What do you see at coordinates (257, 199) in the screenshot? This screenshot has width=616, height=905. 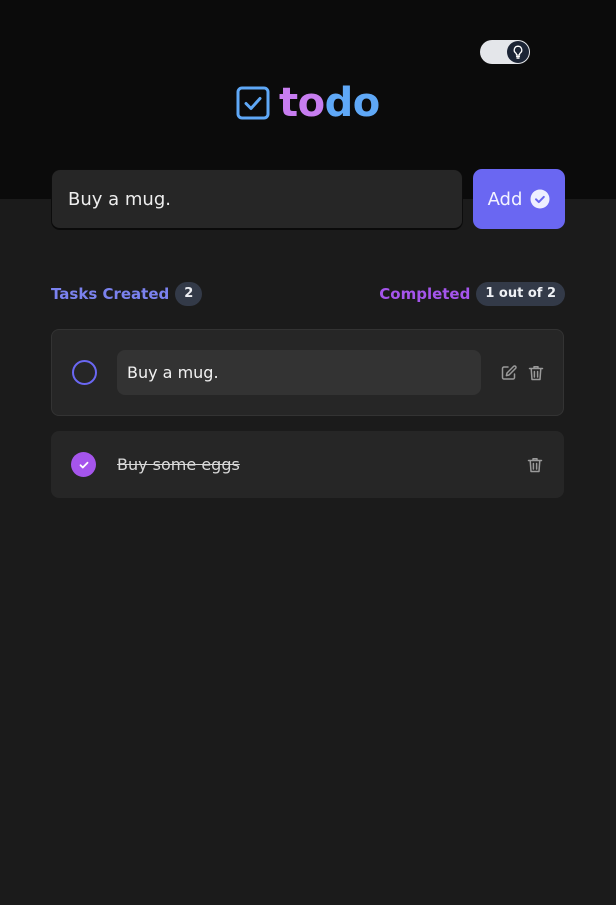 I see `new-task-input` at bounding box center [257, 199].